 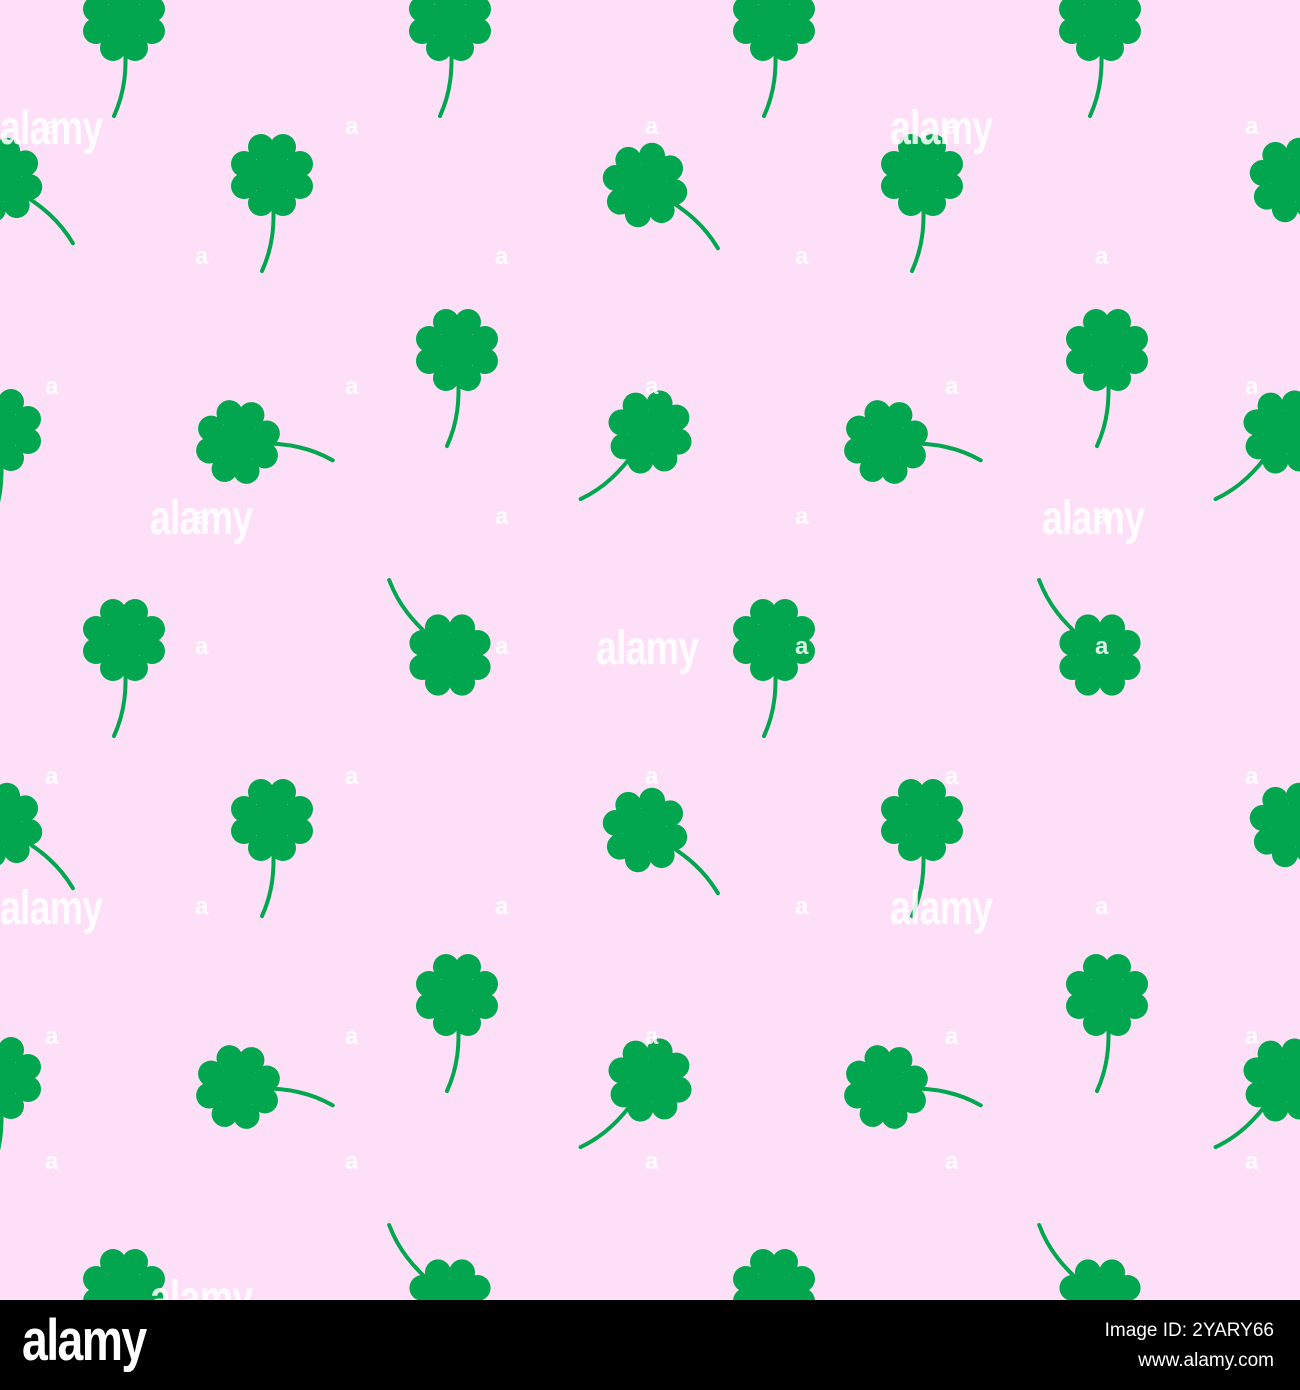 What do you see at coordinates (1206, 1360) in the screenshot?
I see `site-url-text: www.alamy.com` at bounding box center [1206, 1360].